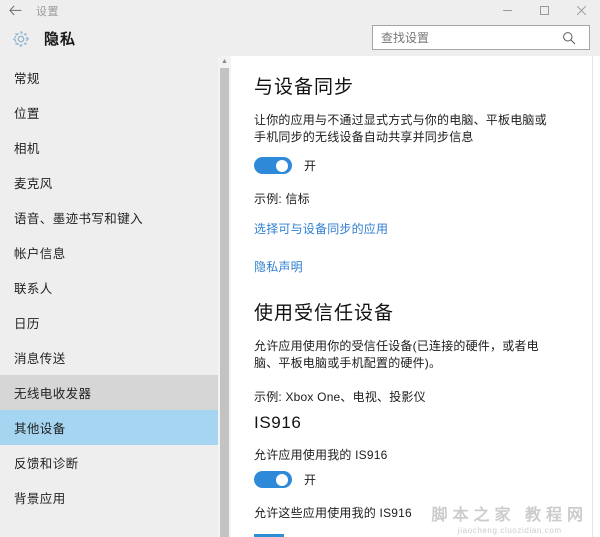  I want to click on sidebar-item-label: 其他设备, so click(40, 429).